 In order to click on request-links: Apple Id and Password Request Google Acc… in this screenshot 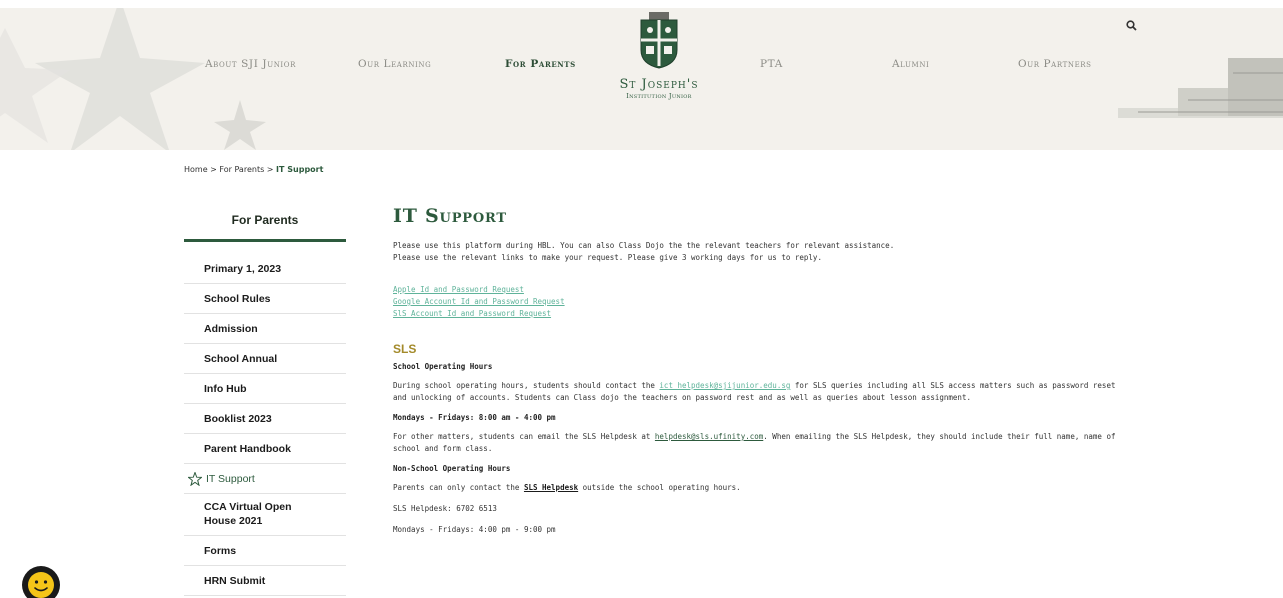, I will do `click(773, 302)`.